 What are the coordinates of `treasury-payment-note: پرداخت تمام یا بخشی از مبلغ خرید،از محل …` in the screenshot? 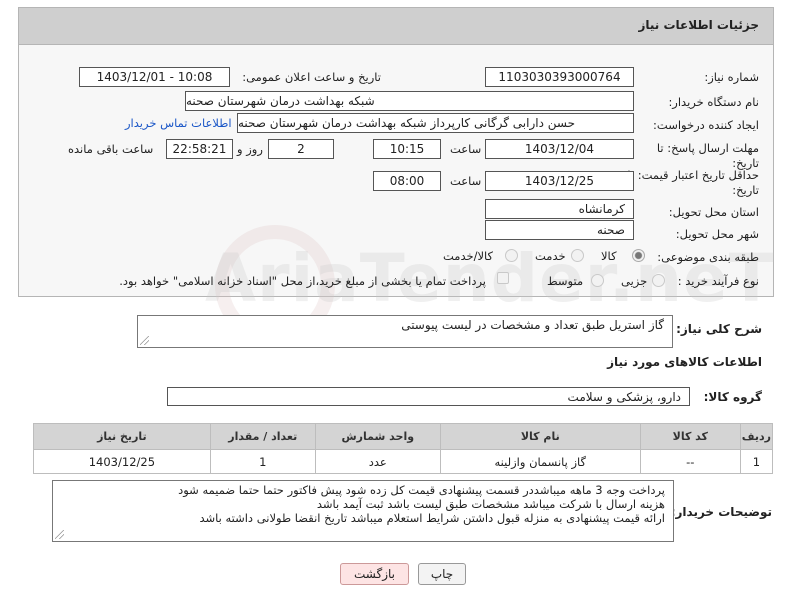 It's located at (302, 281).